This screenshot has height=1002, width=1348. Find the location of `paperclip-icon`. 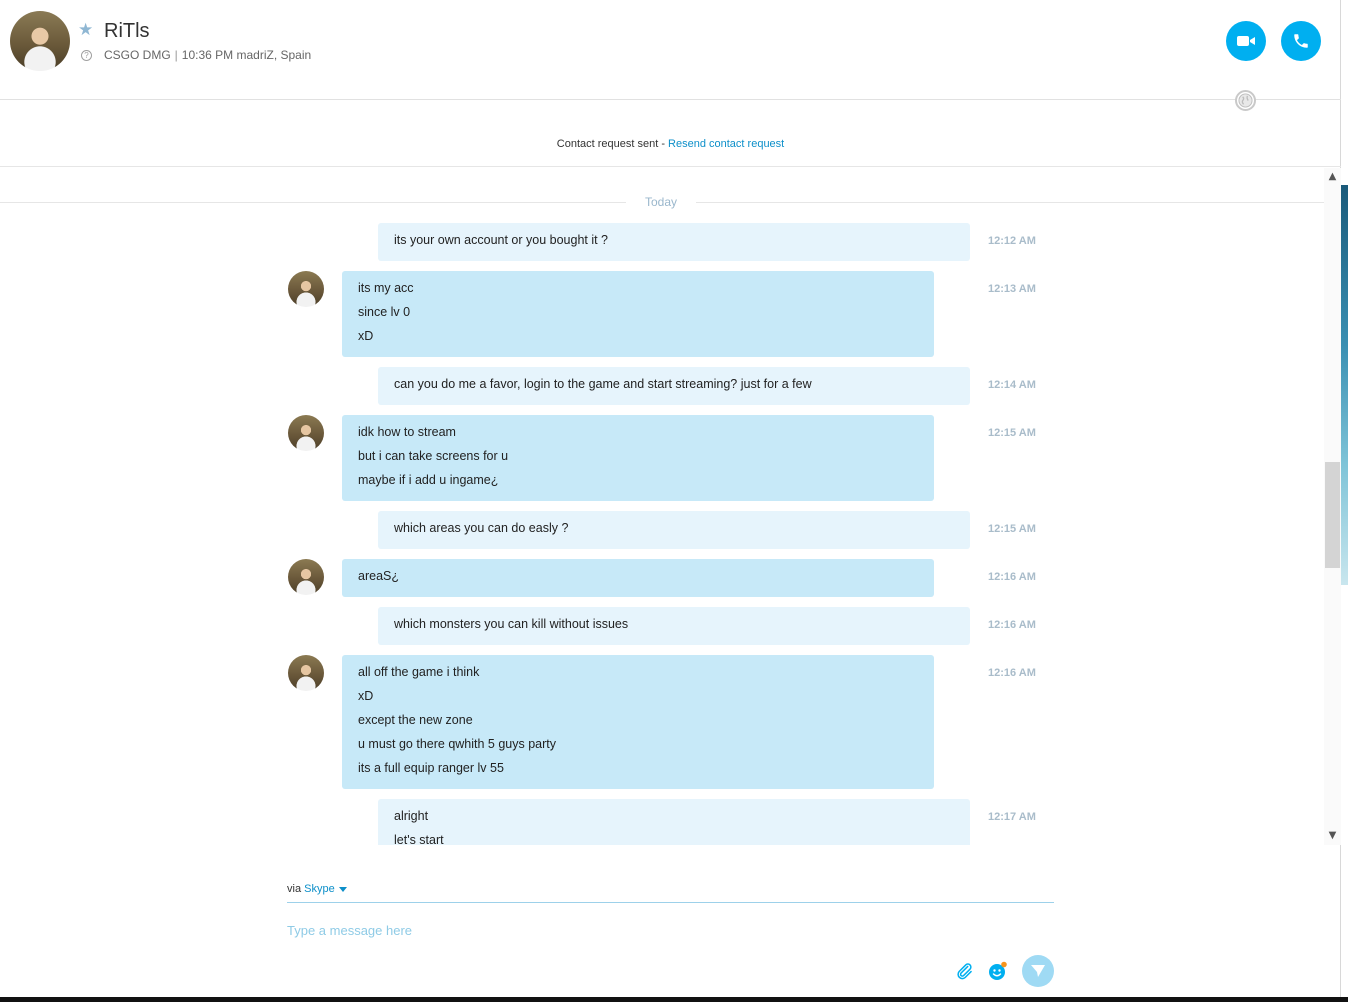

paperclip-icon is located at coordinates (964, 971).